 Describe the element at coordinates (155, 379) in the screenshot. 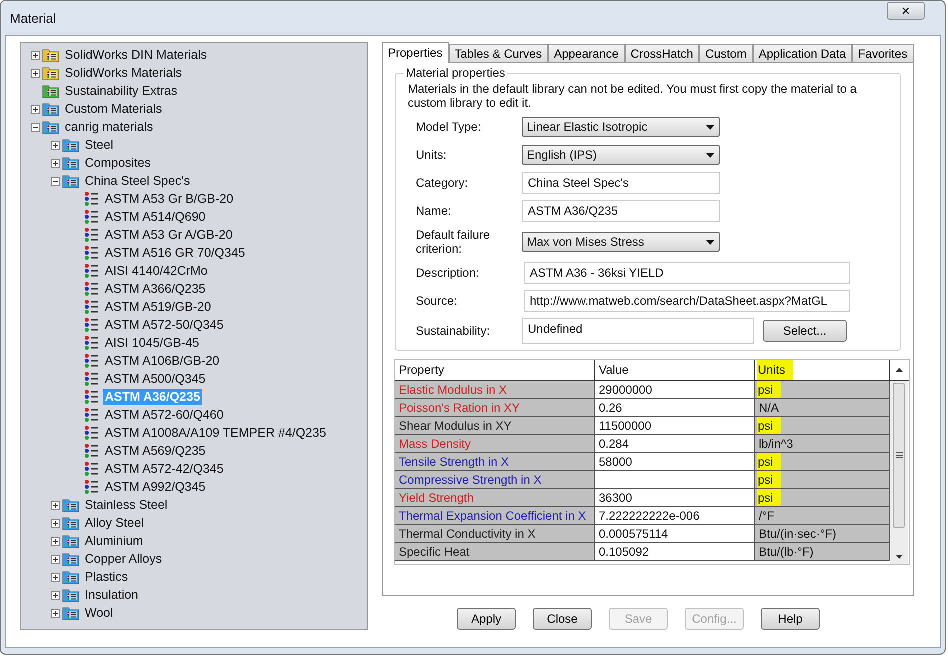

I see `tree-item: ASTM A500/Q345` at that location.